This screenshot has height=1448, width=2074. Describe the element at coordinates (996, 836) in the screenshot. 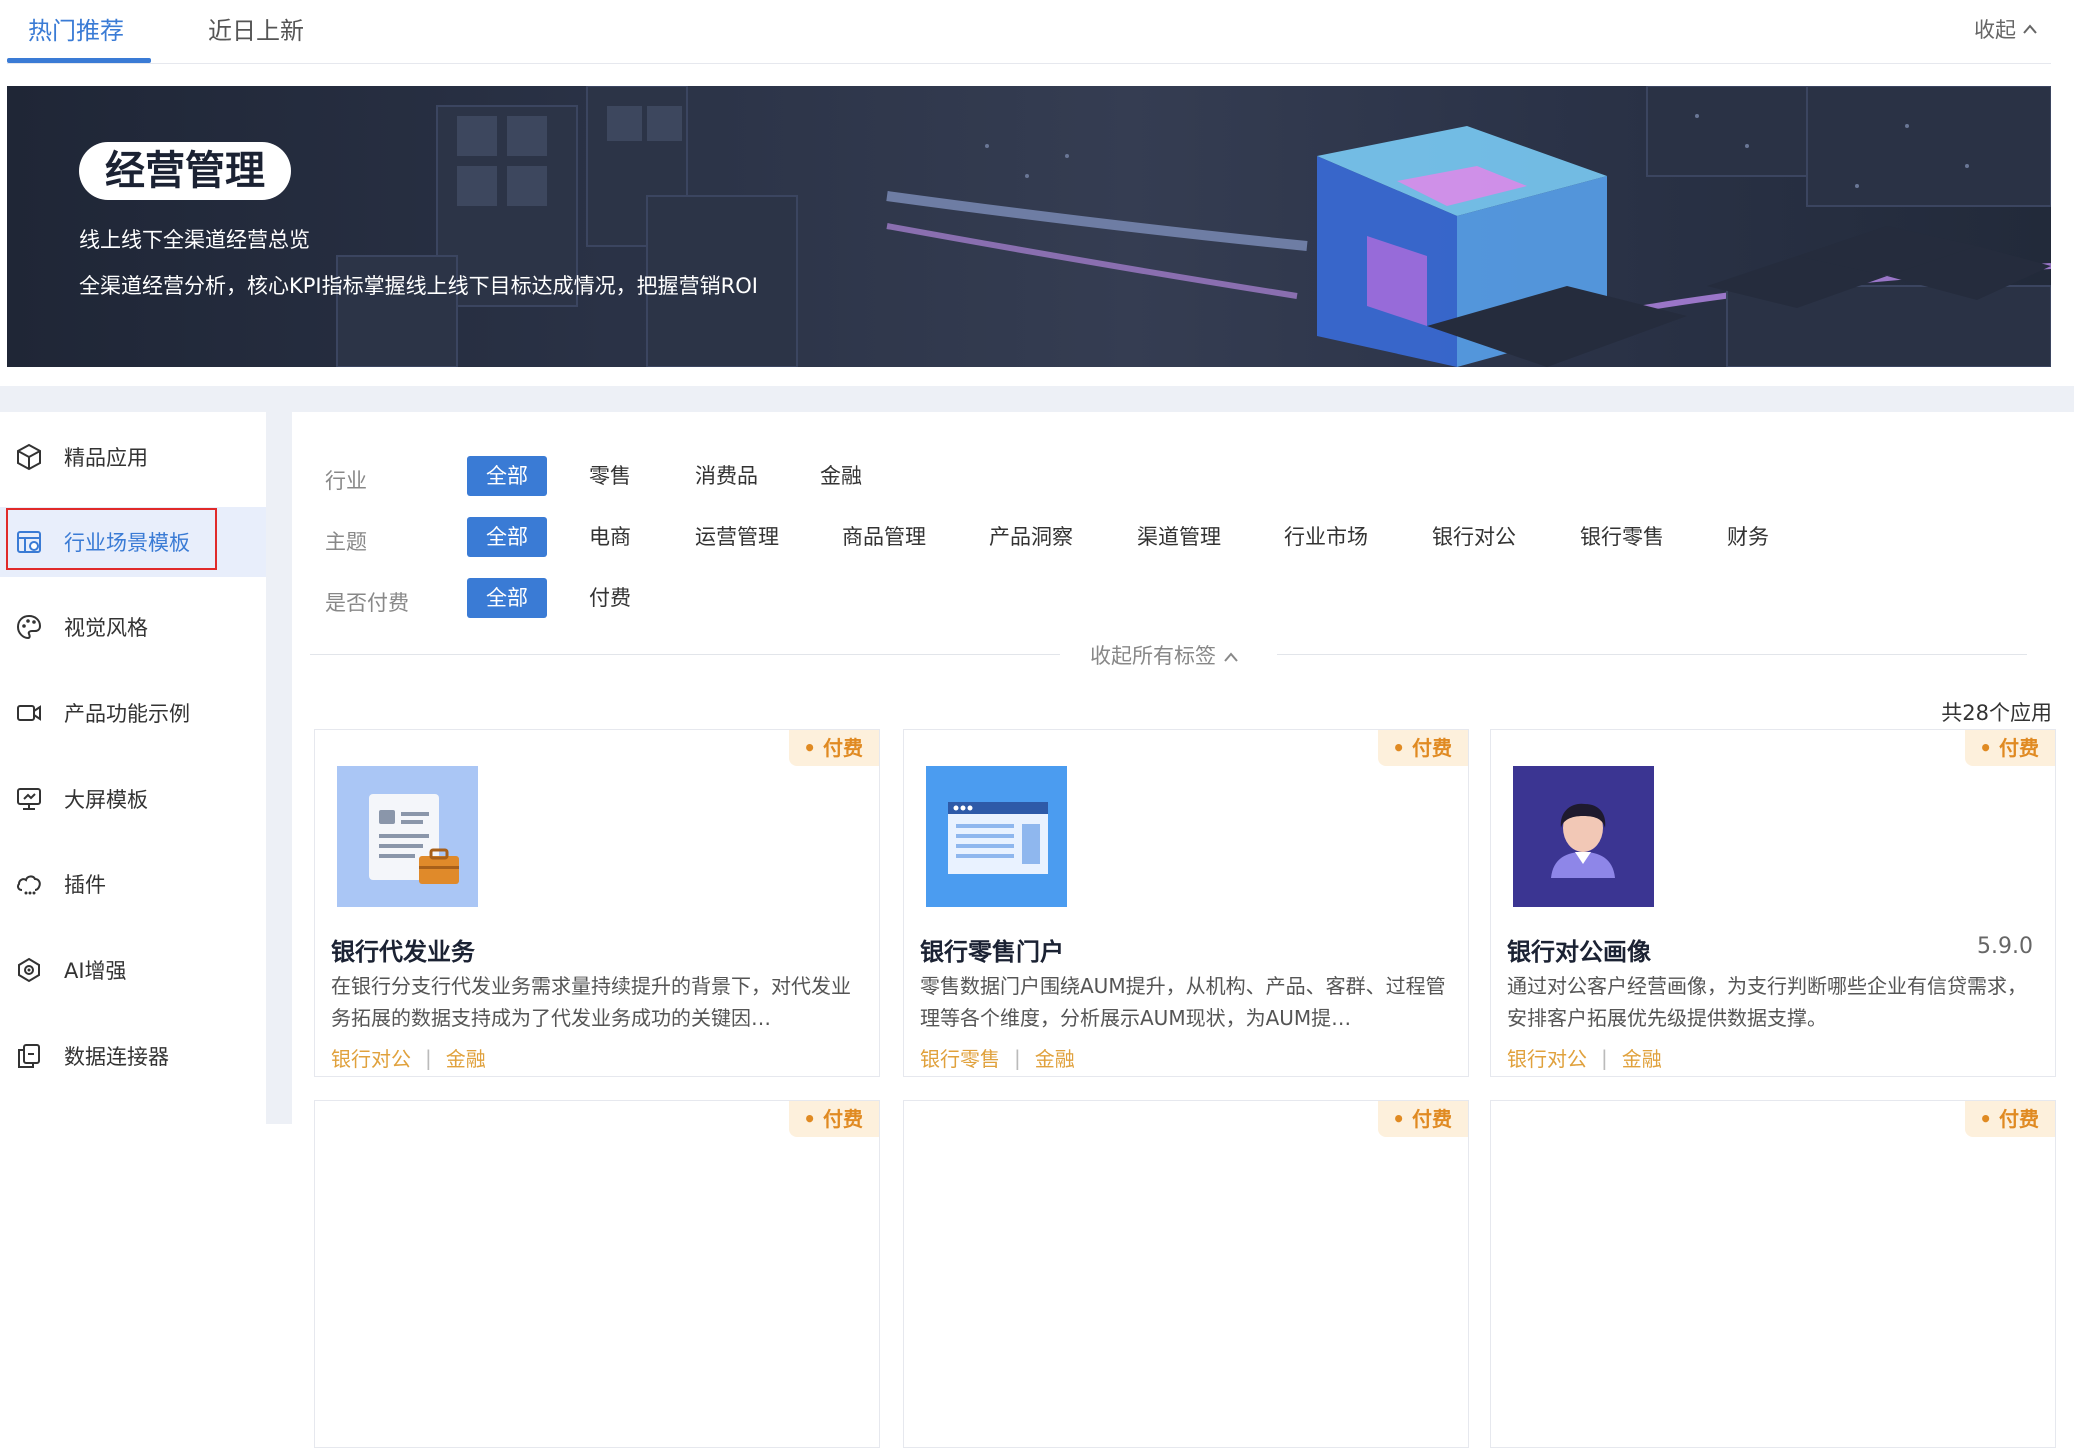

I see `browser-window-icon` at that location.